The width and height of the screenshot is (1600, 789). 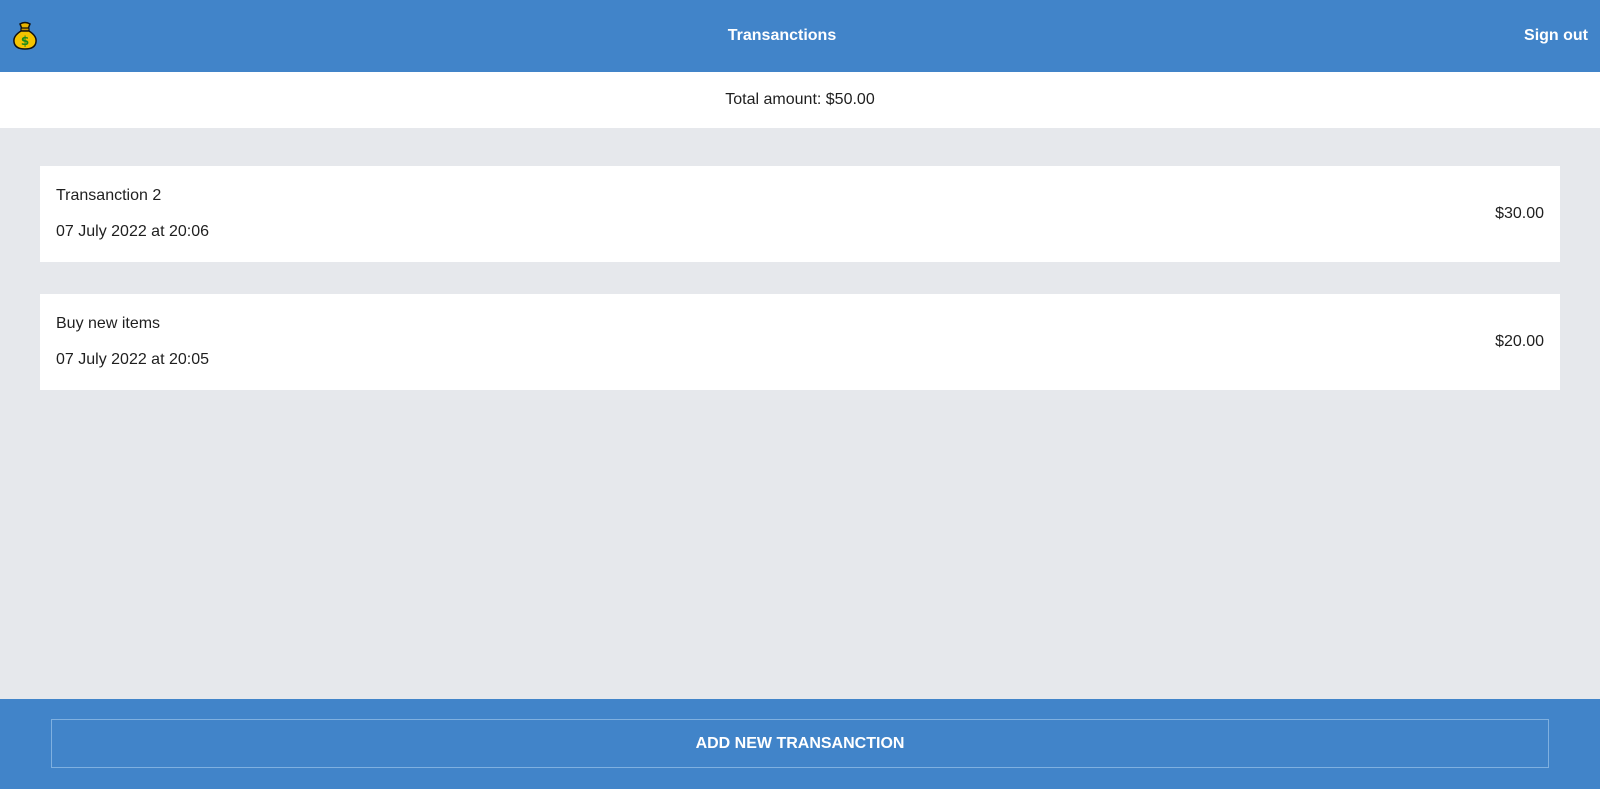 What do you see at coordinates (1519, 341) in the screenshot?
I see `transaction-amount: $20.00` at bounding box center [1519, 341].